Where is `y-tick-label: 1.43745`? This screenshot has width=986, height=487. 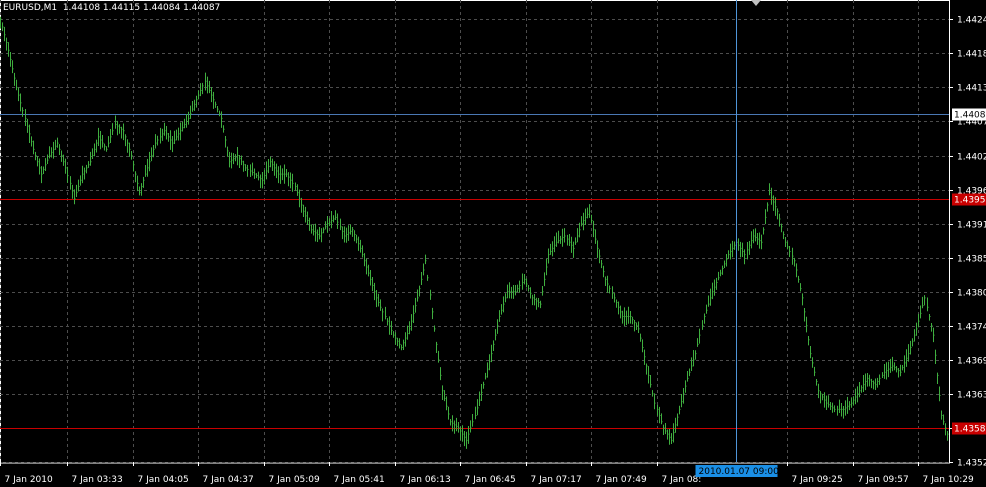
y-tick-label: 1.43745 is located at coordinates (971, 328).